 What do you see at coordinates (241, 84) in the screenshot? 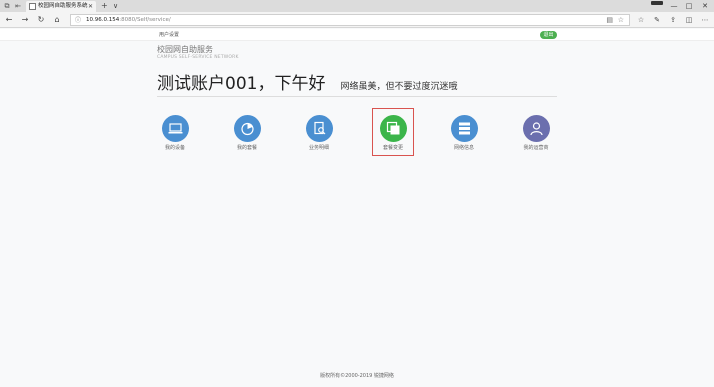
I see `greeting-title: 测试账户001，下午好` at bounding box center [241, 84].